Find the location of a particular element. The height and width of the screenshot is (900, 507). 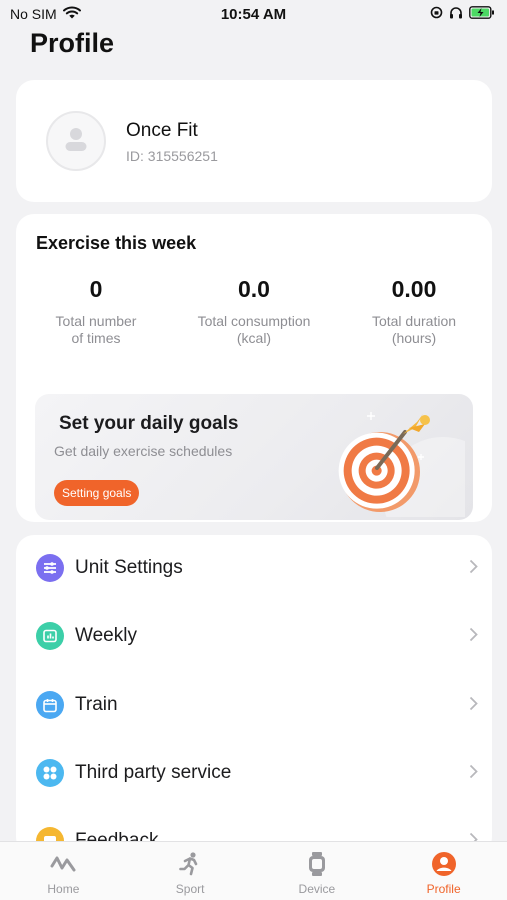

menu-label: Third party service is located at coordinates (153, 772).